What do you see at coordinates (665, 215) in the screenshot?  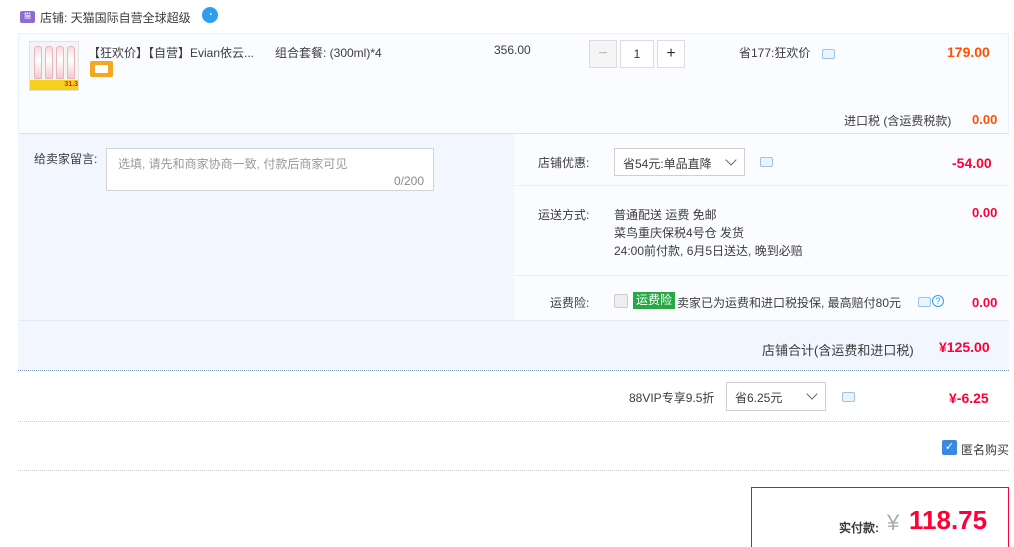 I see `shipping-method: 普通配送 运费 免邮` at bounding box center [665, 215].